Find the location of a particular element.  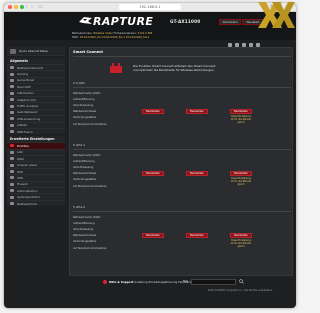

band-title: 2.4 GHz is located at coordinates (79, 83).